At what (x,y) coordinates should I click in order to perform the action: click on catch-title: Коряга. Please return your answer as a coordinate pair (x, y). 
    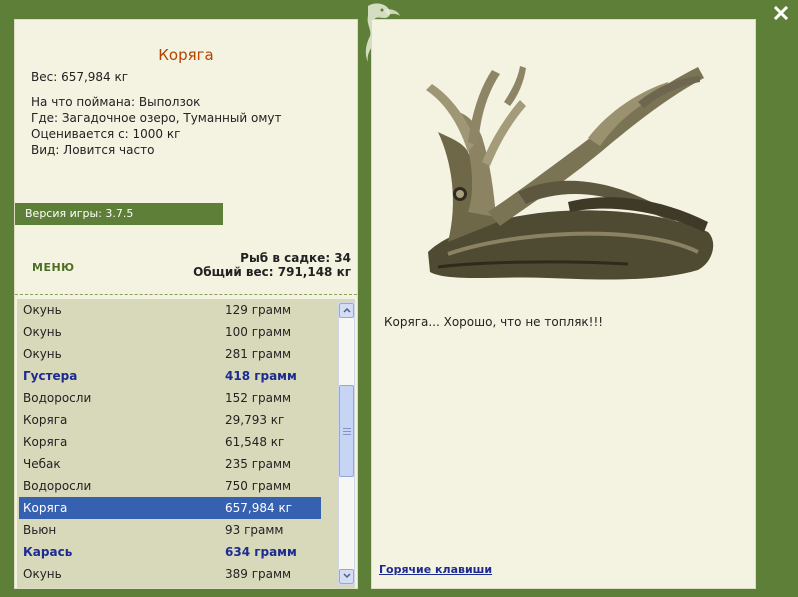
    Looking at the image, I should click on (186, 55).